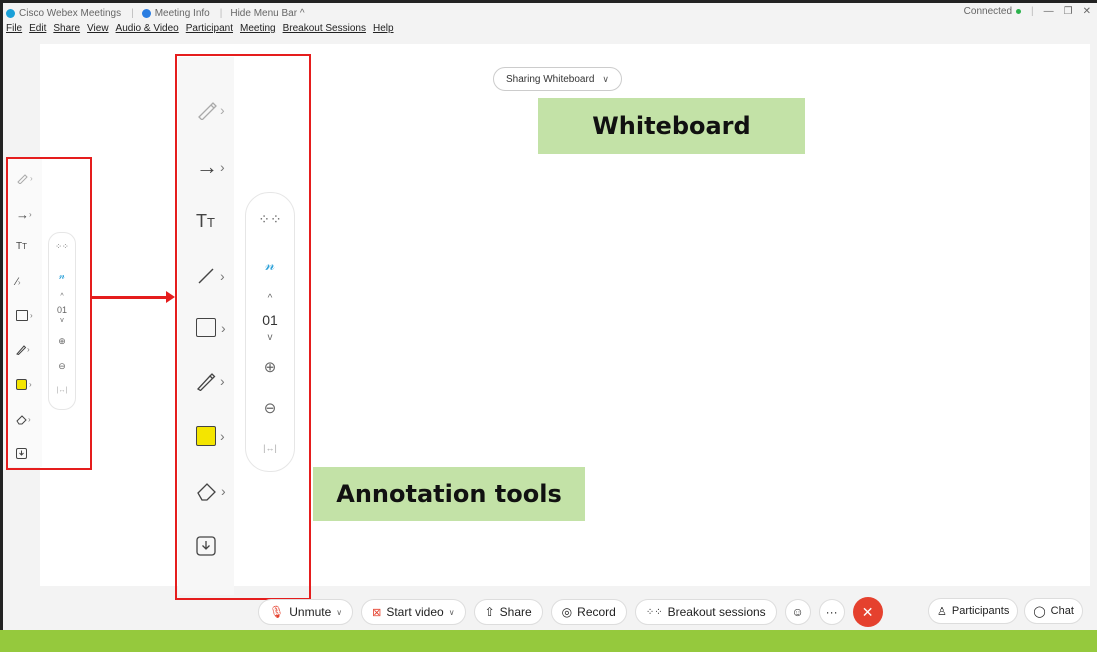 The width and height of the screenshot is (1097, 652). I want to click on whiteboard-label: Whiteboard, so click(671, 126).